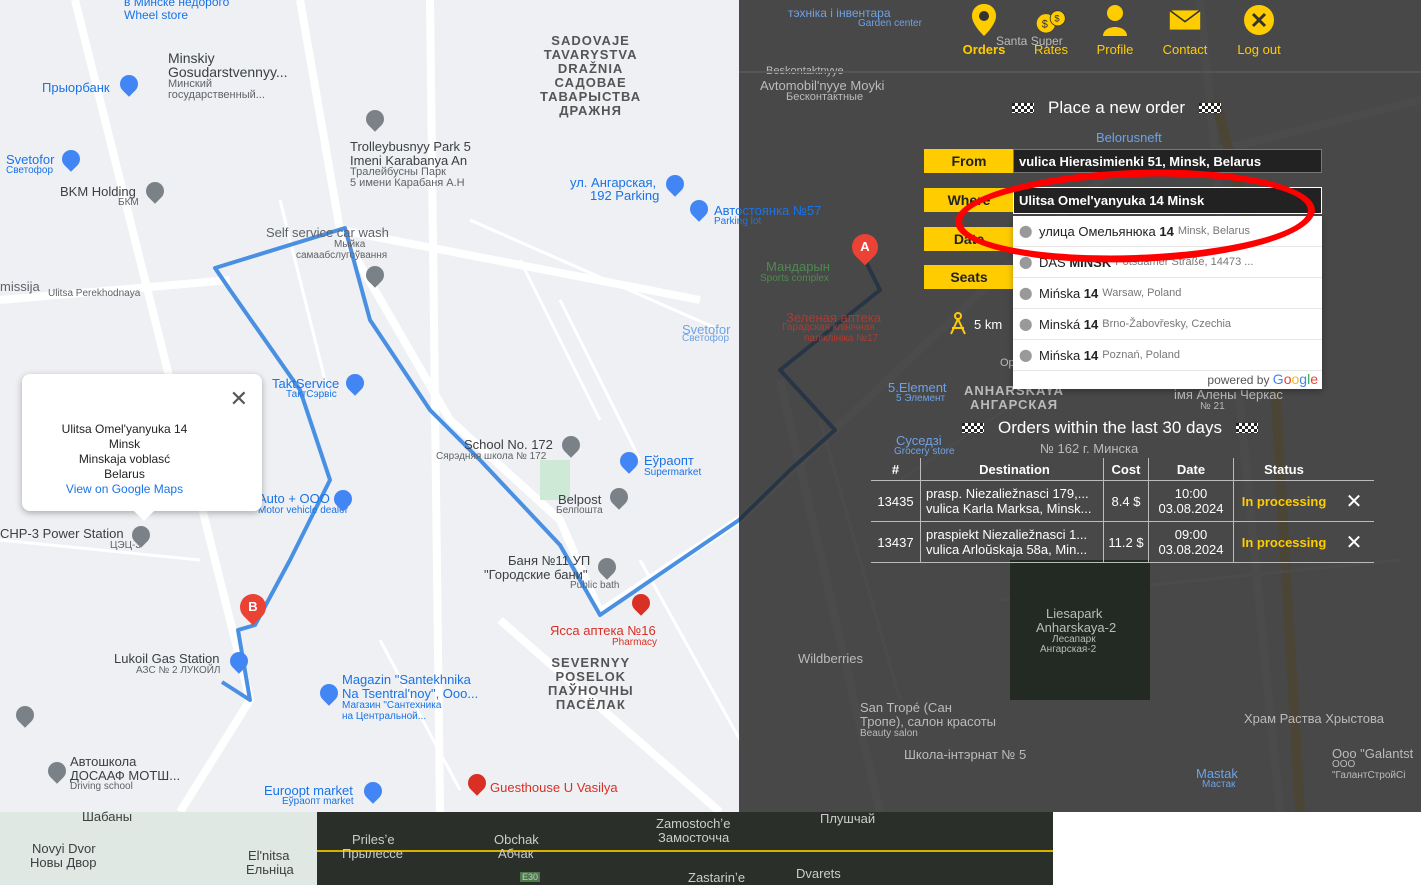 This screenshot has width=1421, height=885. Describe the element at coordinates (124, 459) in the screenshot. I see `info-region: Minskaja voblasć` at that location.